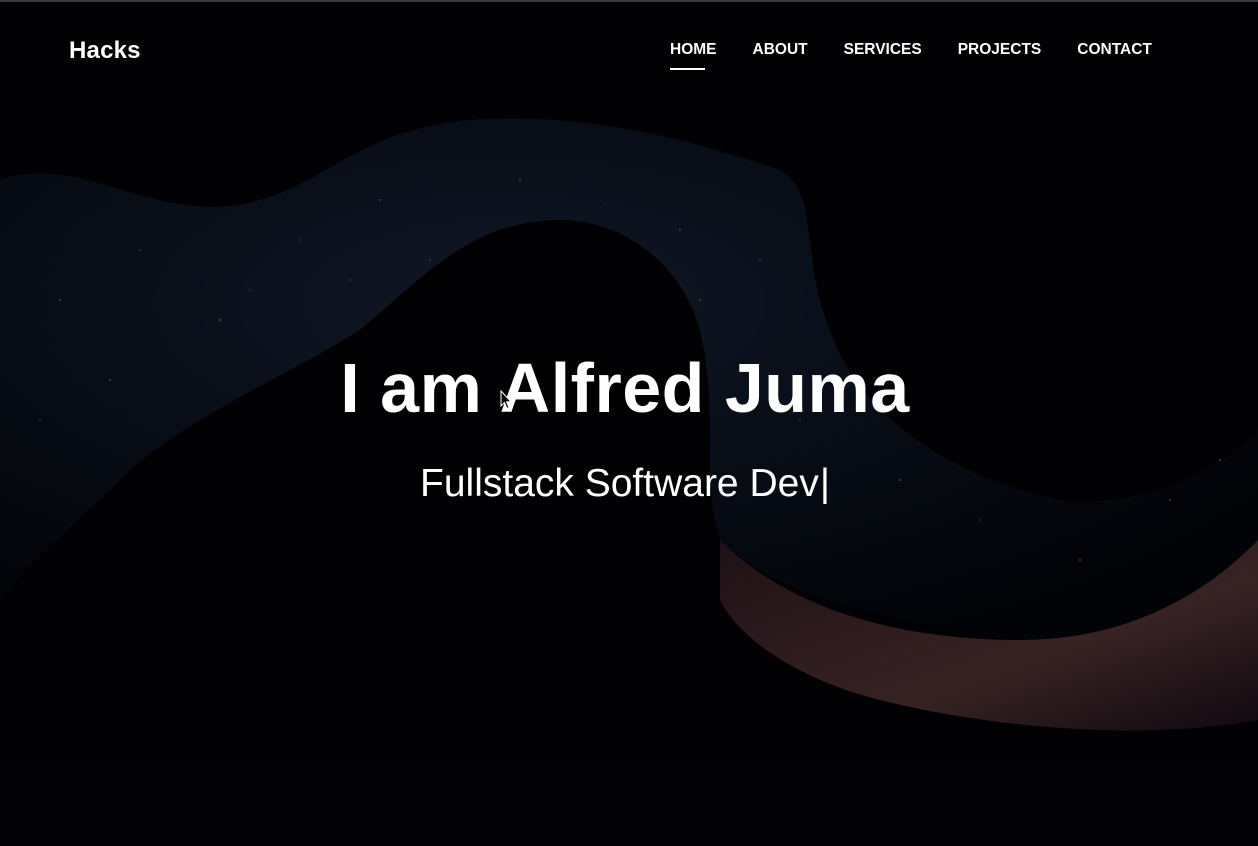 The image size is (1258, 846). I want to click on hero-subtitle: Fullstack Software Dev|, so click(625, 484).